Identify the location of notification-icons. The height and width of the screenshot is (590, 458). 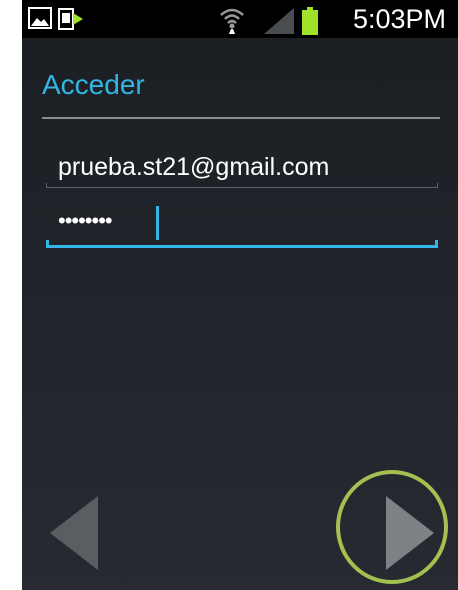
(56, 19).